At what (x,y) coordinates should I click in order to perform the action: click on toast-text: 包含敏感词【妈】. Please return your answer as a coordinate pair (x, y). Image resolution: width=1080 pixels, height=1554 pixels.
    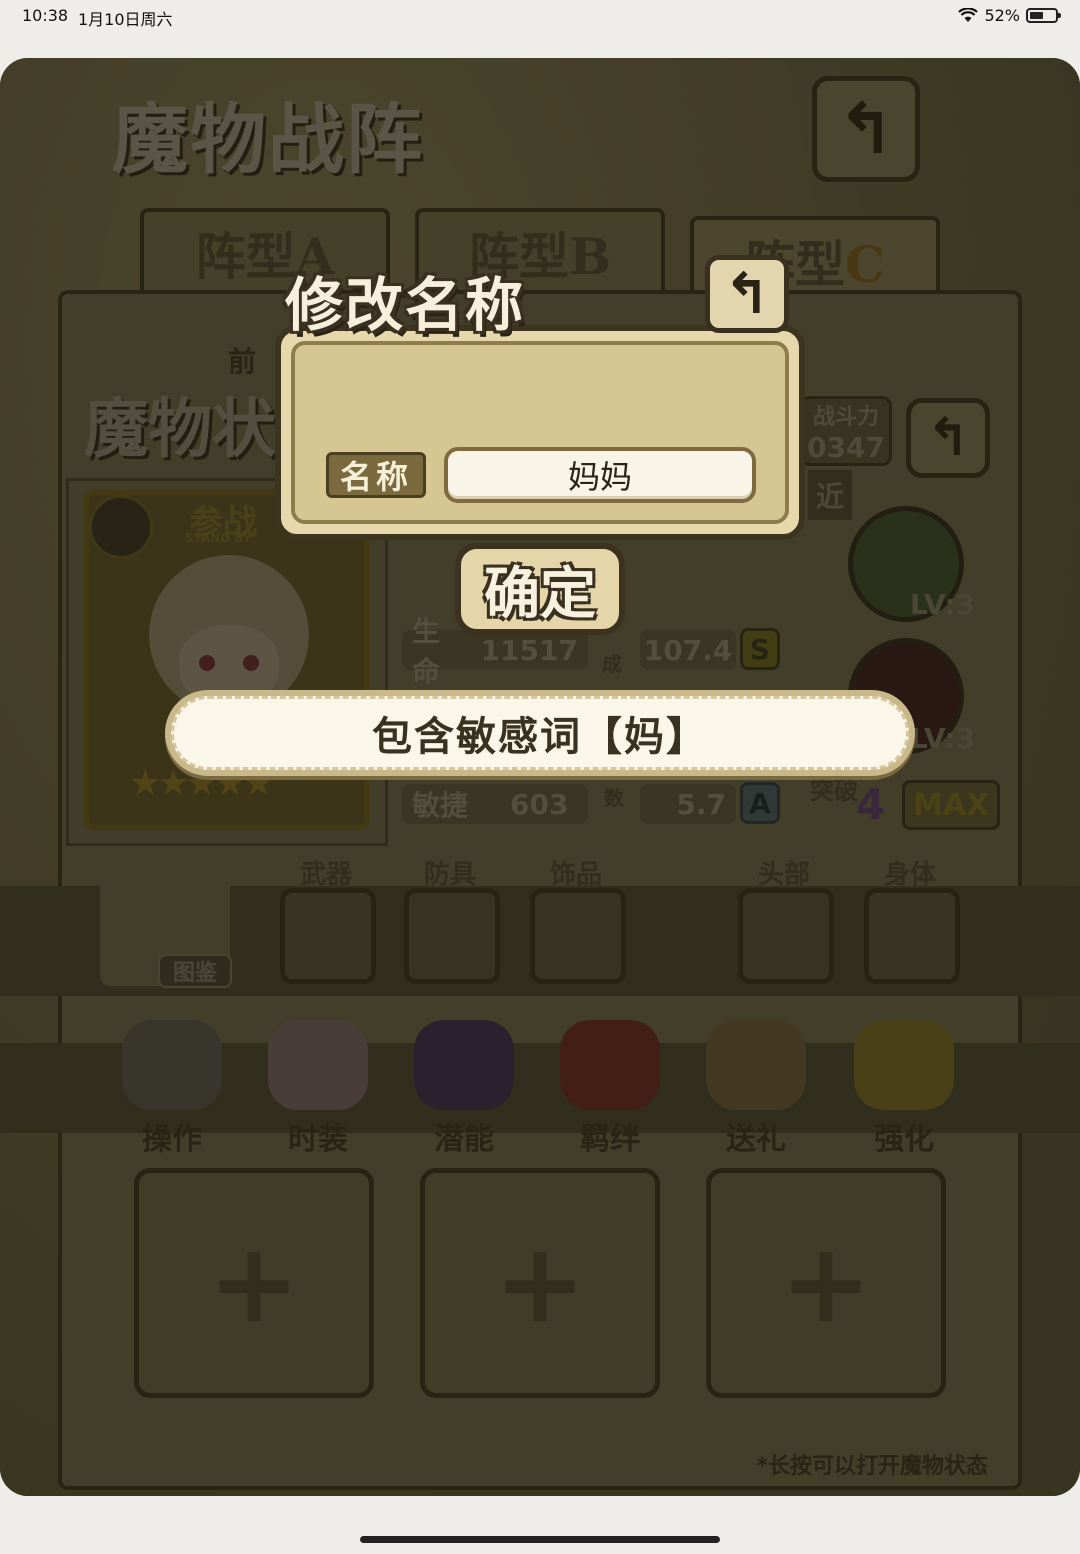
    Looking at the image, I should click on (540, 733).